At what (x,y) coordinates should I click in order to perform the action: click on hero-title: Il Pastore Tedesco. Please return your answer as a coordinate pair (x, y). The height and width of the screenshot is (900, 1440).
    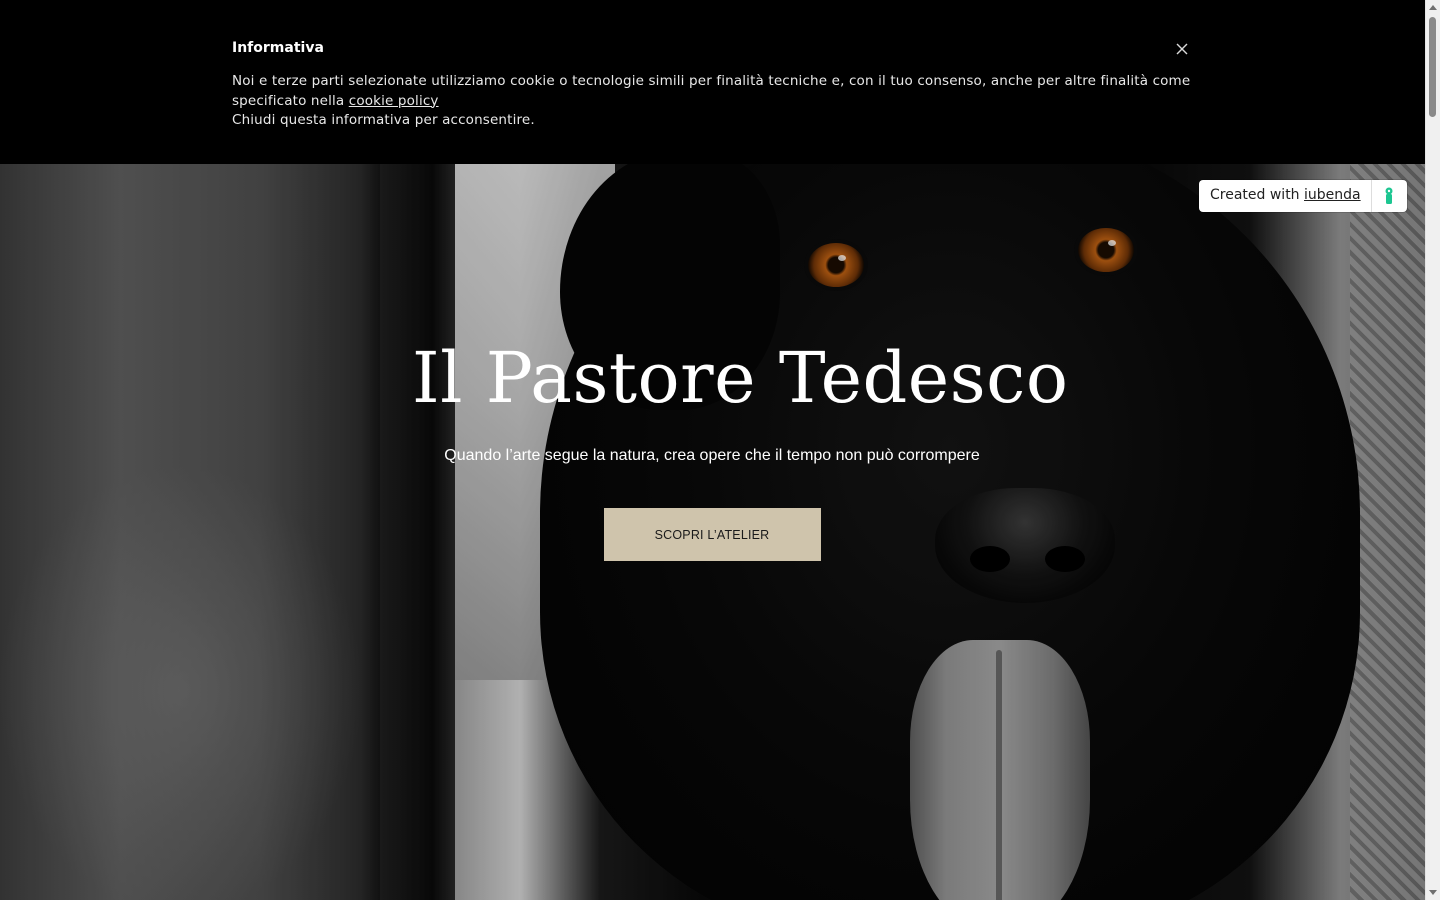
    Looking at the image, I should click on (740, 378).